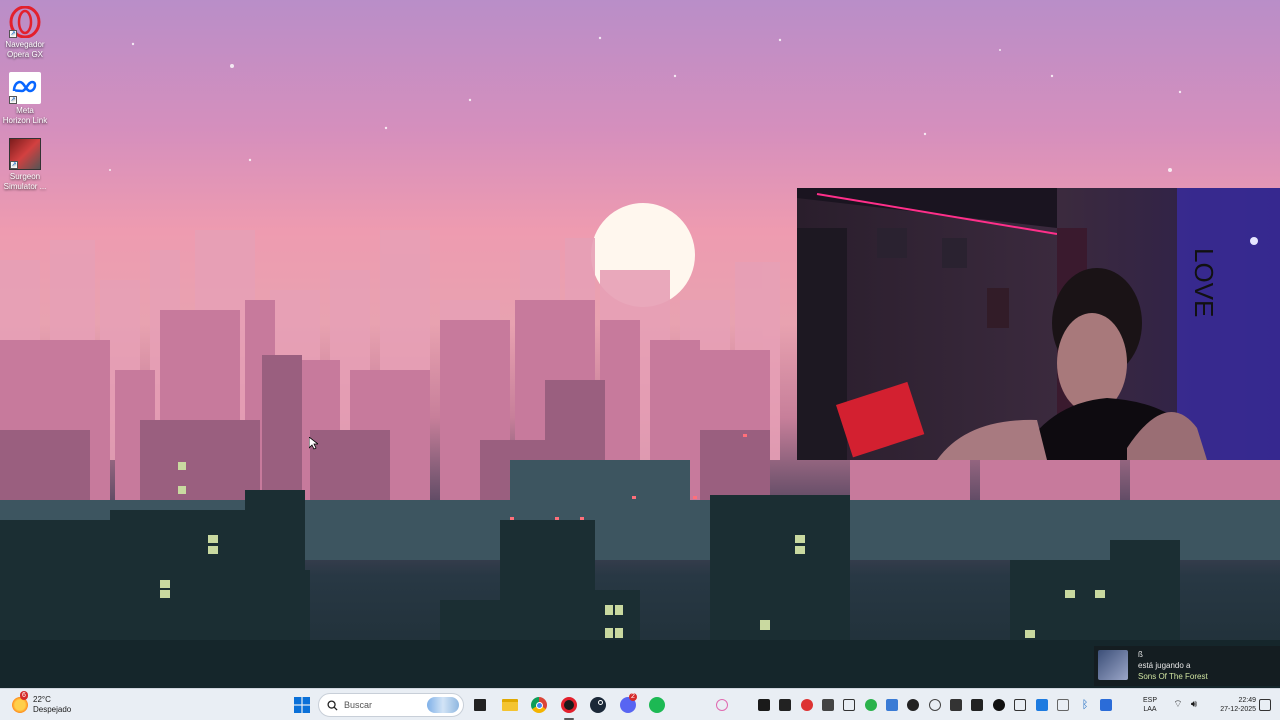  Describe the element at coordinates (443, 705) in the screenshot. I see `search-highlight-icon` at that location.